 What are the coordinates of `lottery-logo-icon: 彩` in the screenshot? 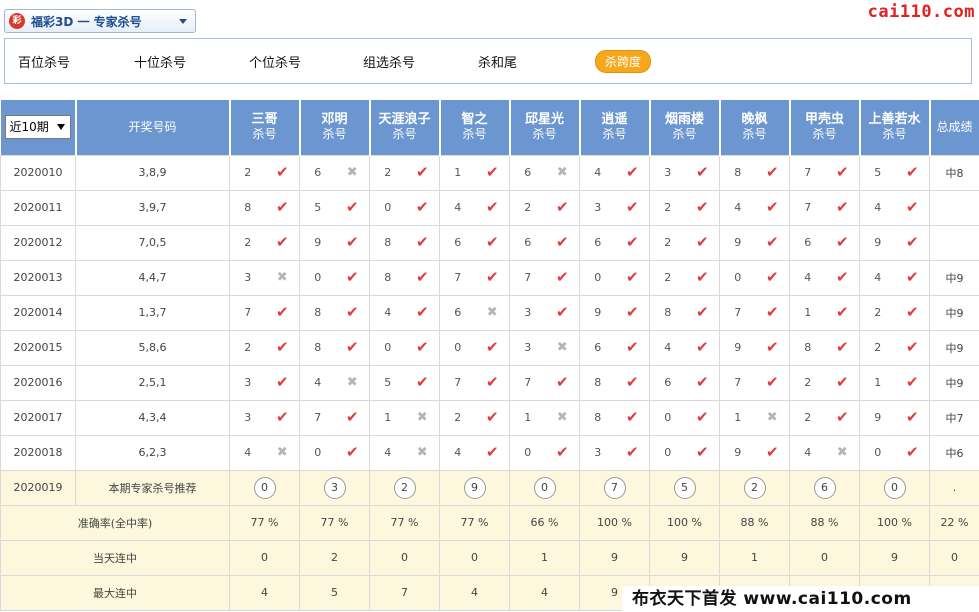 It's located at (17, 21).